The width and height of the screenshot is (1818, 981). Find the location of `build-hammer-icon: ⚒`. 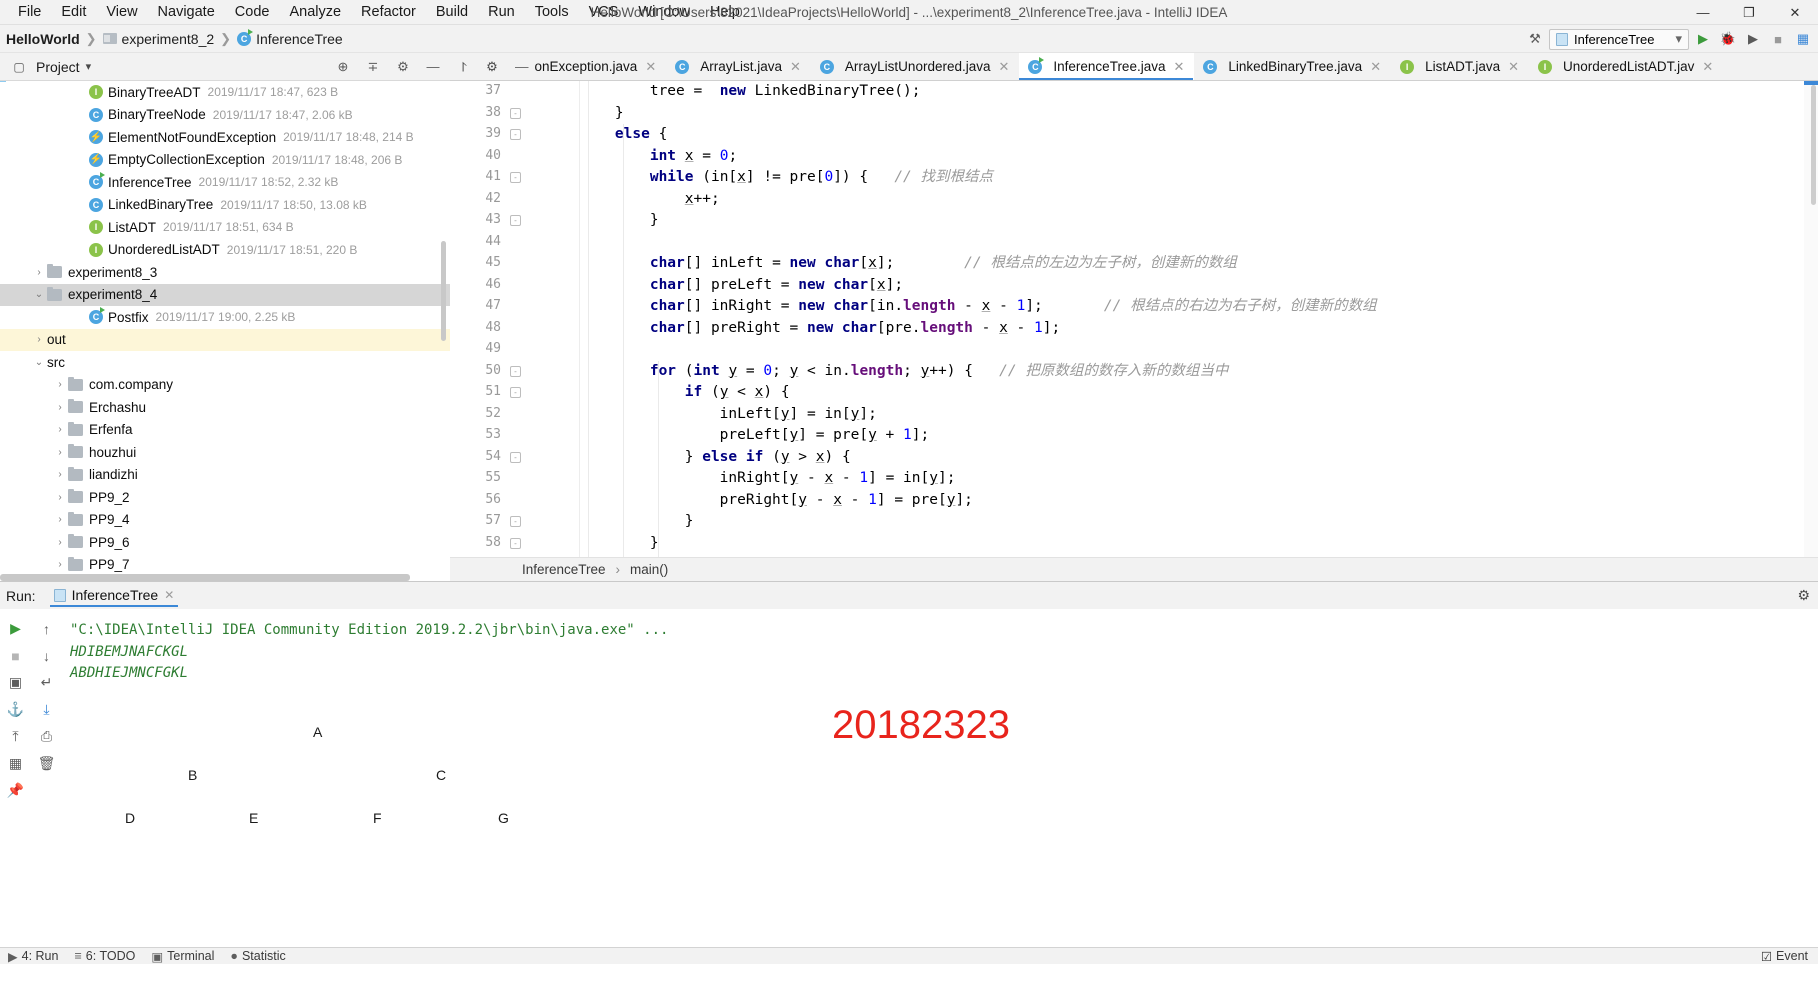

build-hammer-icon: ⚒ is located at coordinates (1535, 39).